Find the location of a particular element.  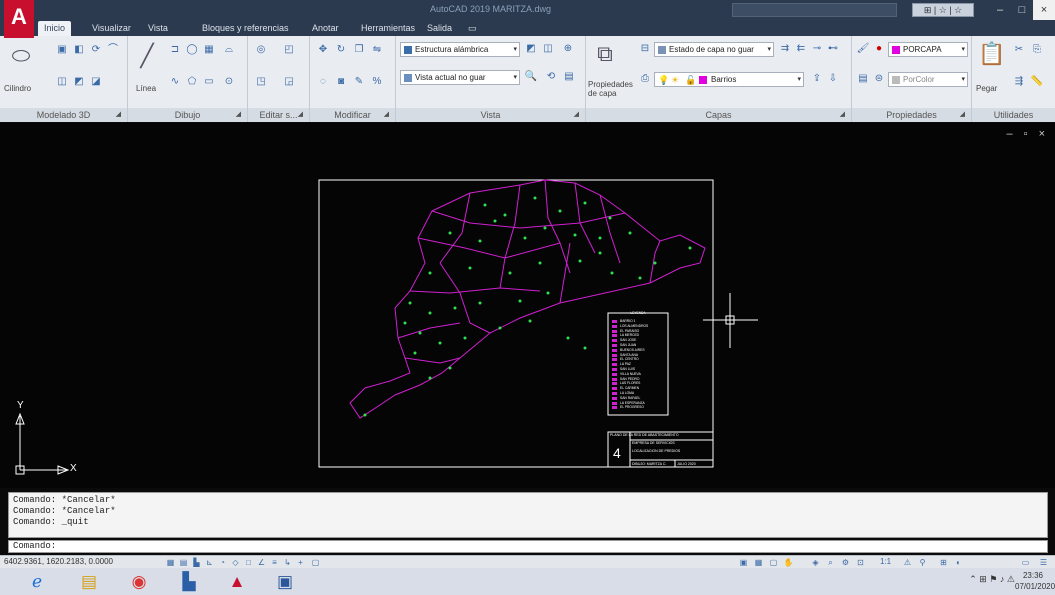

copy-icon: ❐ is located at coordinates (359, 50).